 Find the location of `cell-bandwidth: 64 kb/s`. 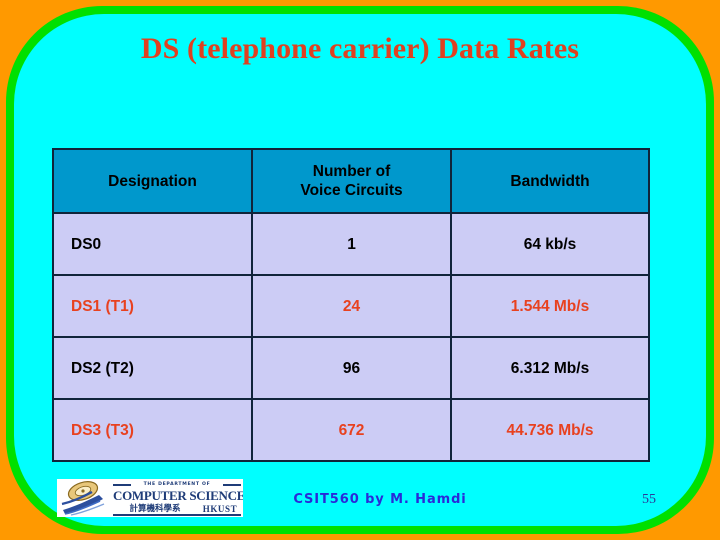

cell-bandwidth: 64 kb/s is located at coordinates (550, 244).